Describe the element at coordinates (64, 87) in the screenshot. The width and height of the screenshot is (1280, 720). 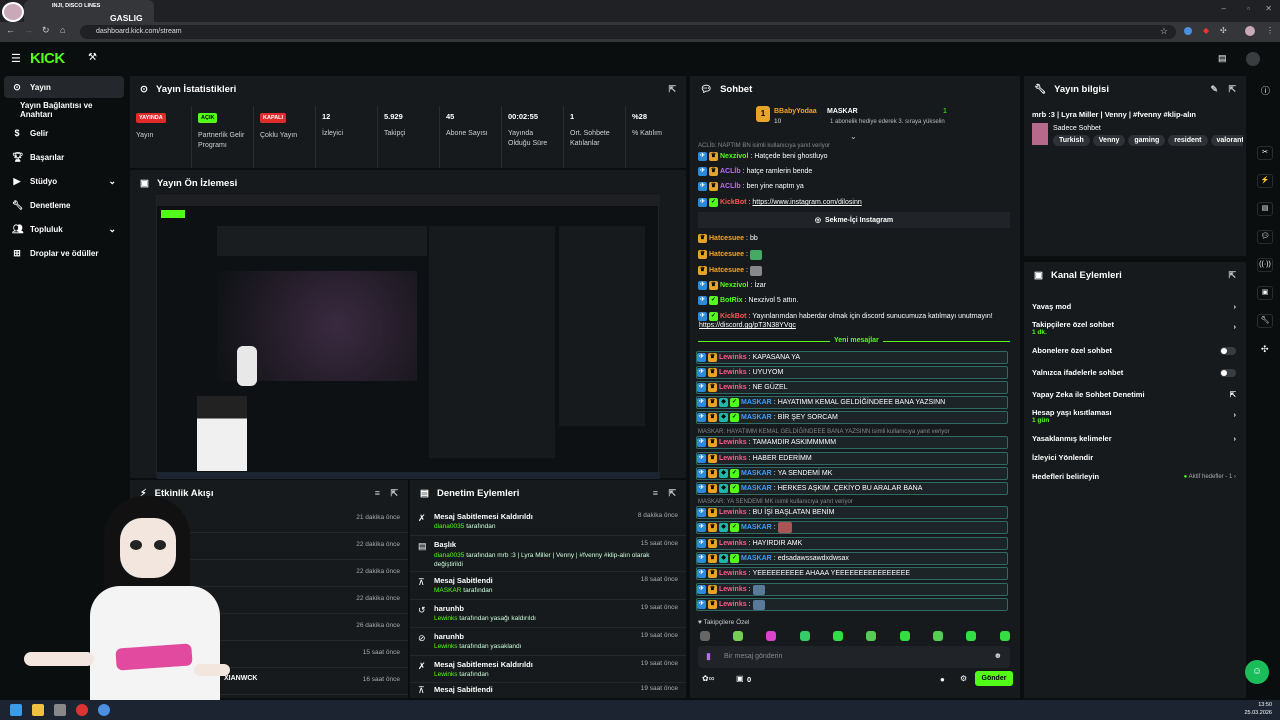
I see `sidebar-item-yayin: ⊙ Yayın` at that location.